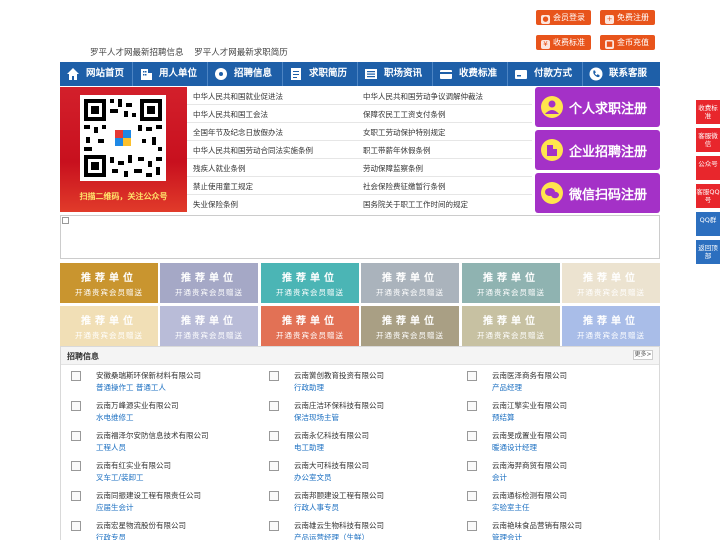  Describe the element at coordinates (96, 74) in the screenshot. I see `nav-home: 网站首页` at that location.